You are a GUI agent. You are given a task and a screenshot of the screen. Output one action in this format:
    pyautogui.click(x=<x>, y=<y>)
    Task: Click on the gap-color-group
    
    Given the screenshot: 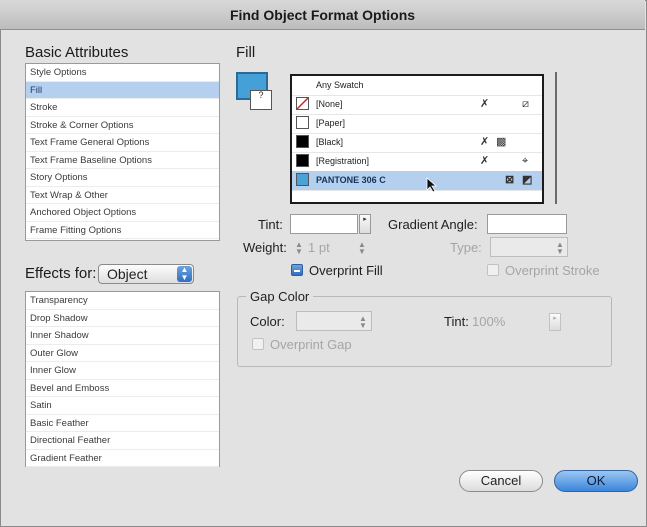 What is the action you would take?
    pyautogui.click(x=424, y=331)
    